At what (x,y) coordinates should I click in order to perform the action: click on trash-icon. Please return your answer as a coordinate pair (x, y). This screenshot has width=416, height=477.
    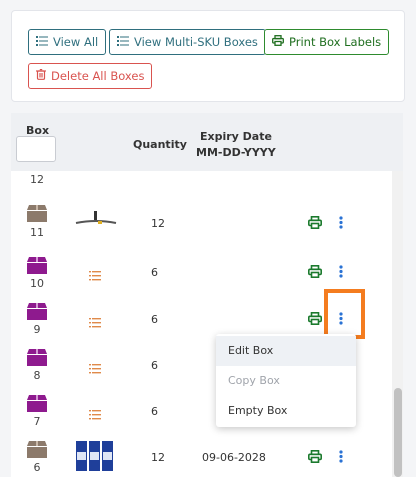
    Looking at the image, I should click on (41, 76).